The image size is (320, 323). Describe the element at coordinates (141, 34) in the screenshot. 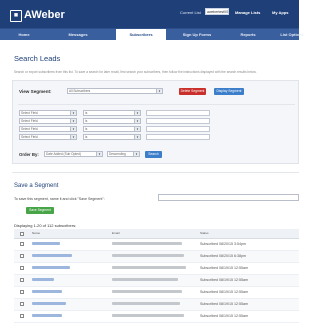

I see `tab-subscribers: Subscribers` at that location.